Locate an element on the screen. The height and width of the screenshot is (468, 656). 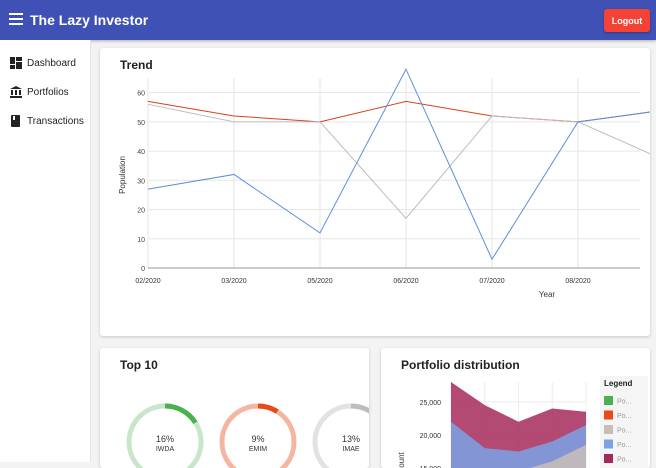
y-tick-label: 60 is located at coordinates (141, 94).